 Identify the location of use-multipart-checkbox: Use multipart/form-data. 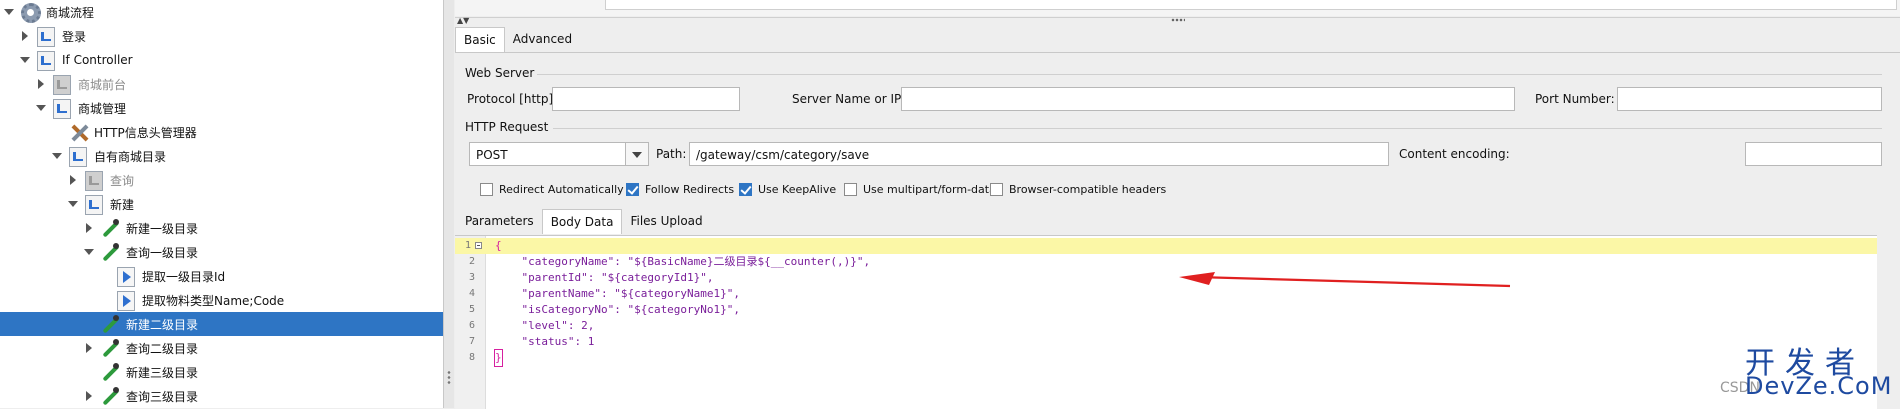
(920, 189).